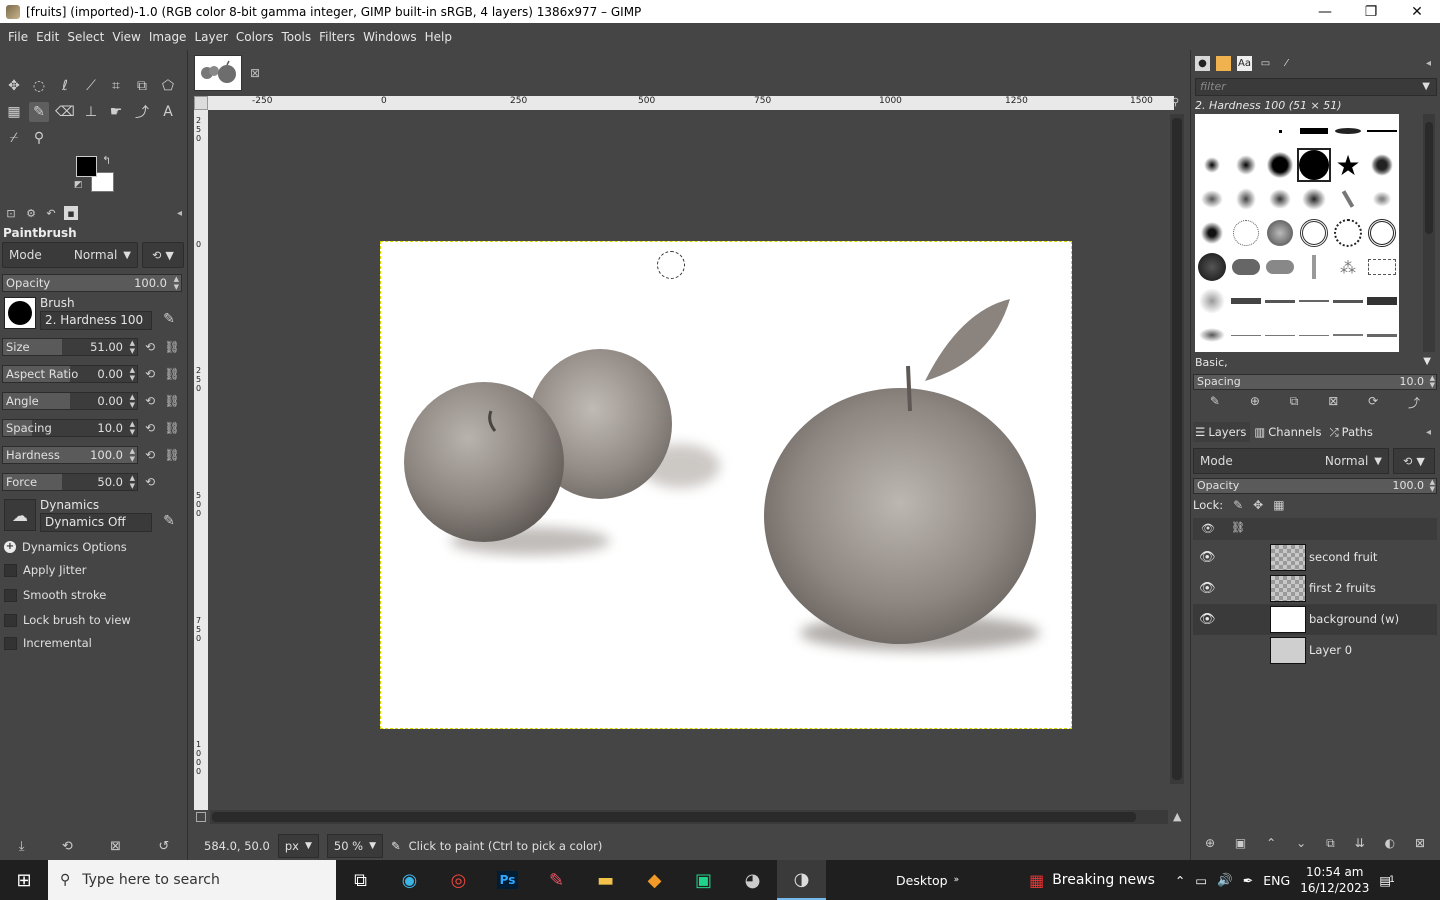  What do you see at coordinates (654, 880) in the screenshot?
I see `sublime-icon: ◆` at bounding box center [654, 880].